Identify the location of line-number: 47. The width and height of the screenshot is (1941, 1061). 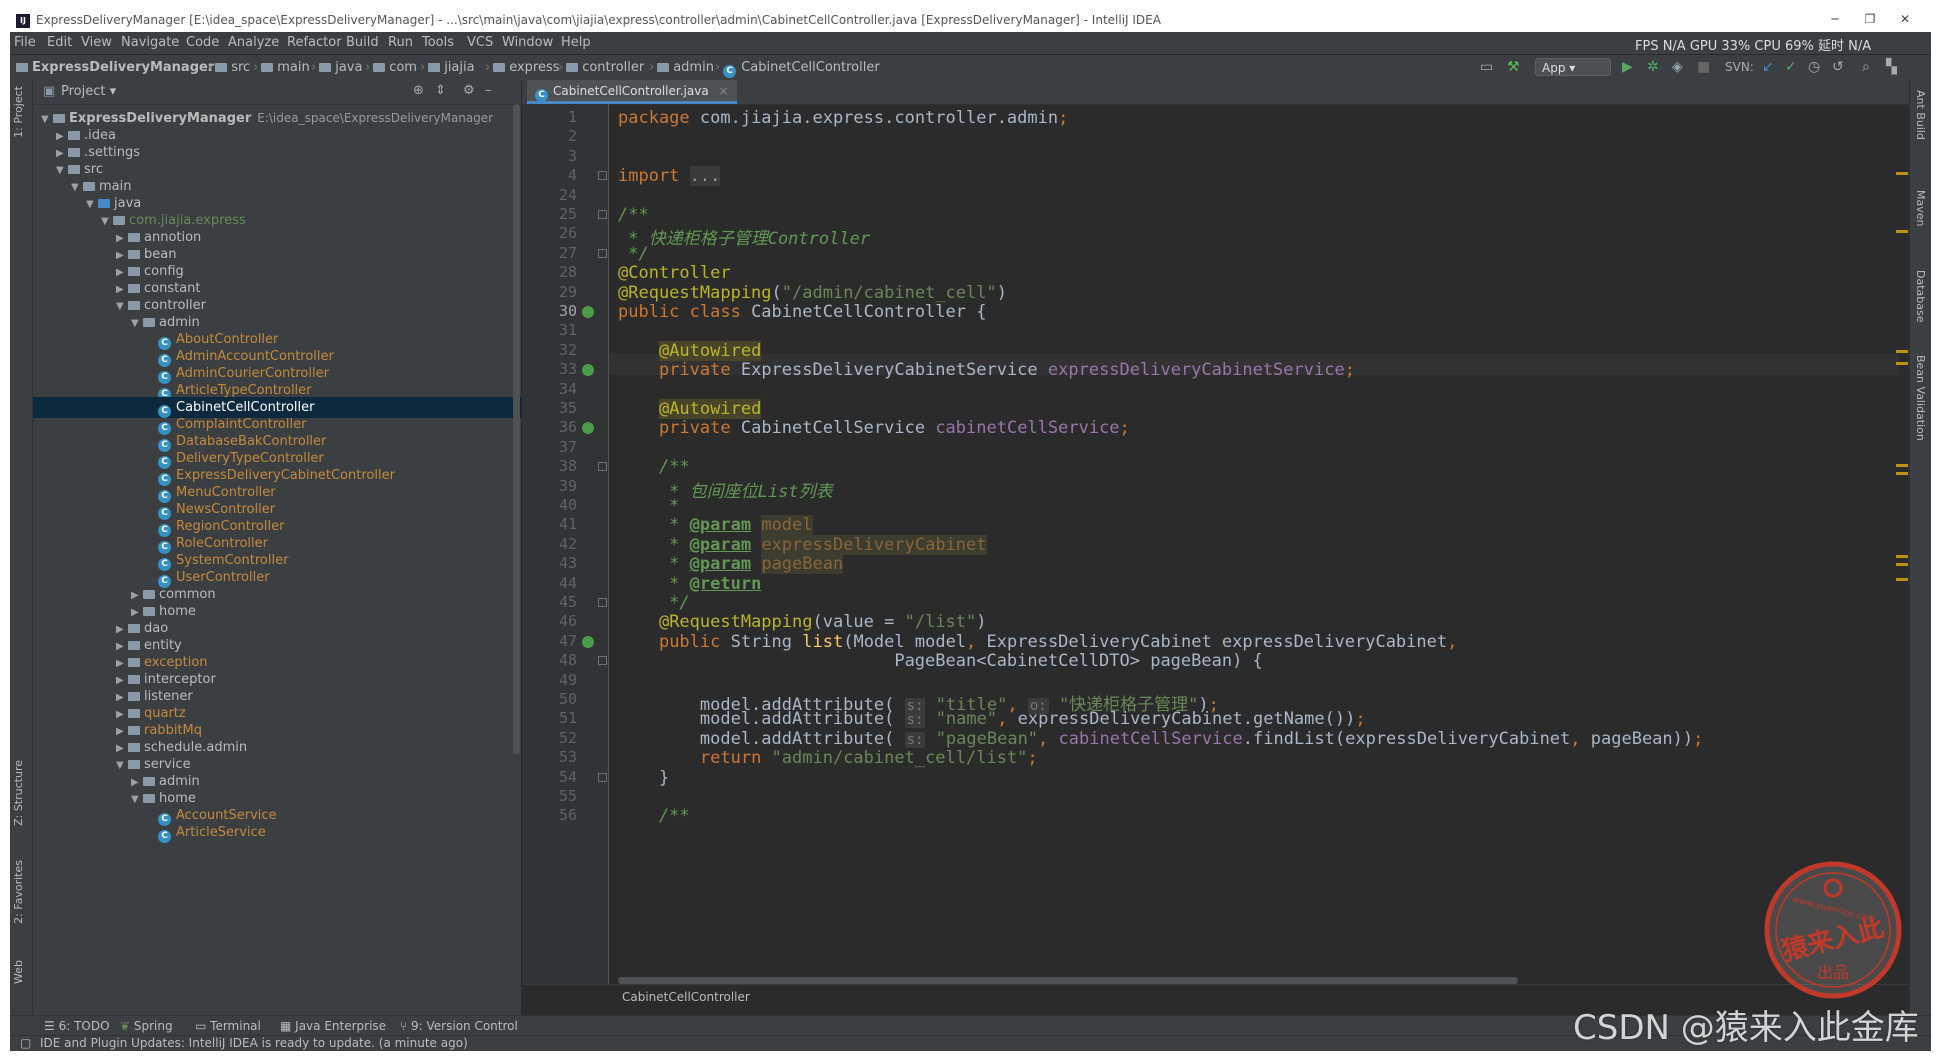
(549, 641).